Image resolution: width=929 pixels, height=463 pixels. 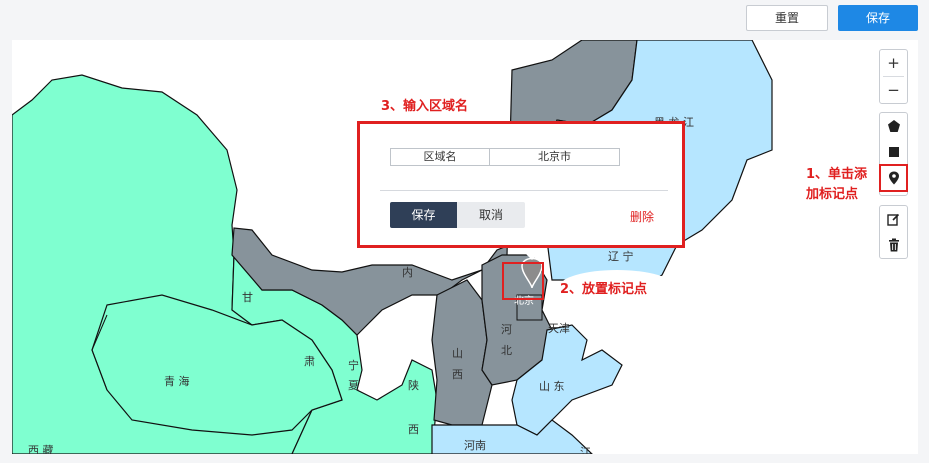 I want to click on label-qinghai: 青 海, so click(x=177, y=381).